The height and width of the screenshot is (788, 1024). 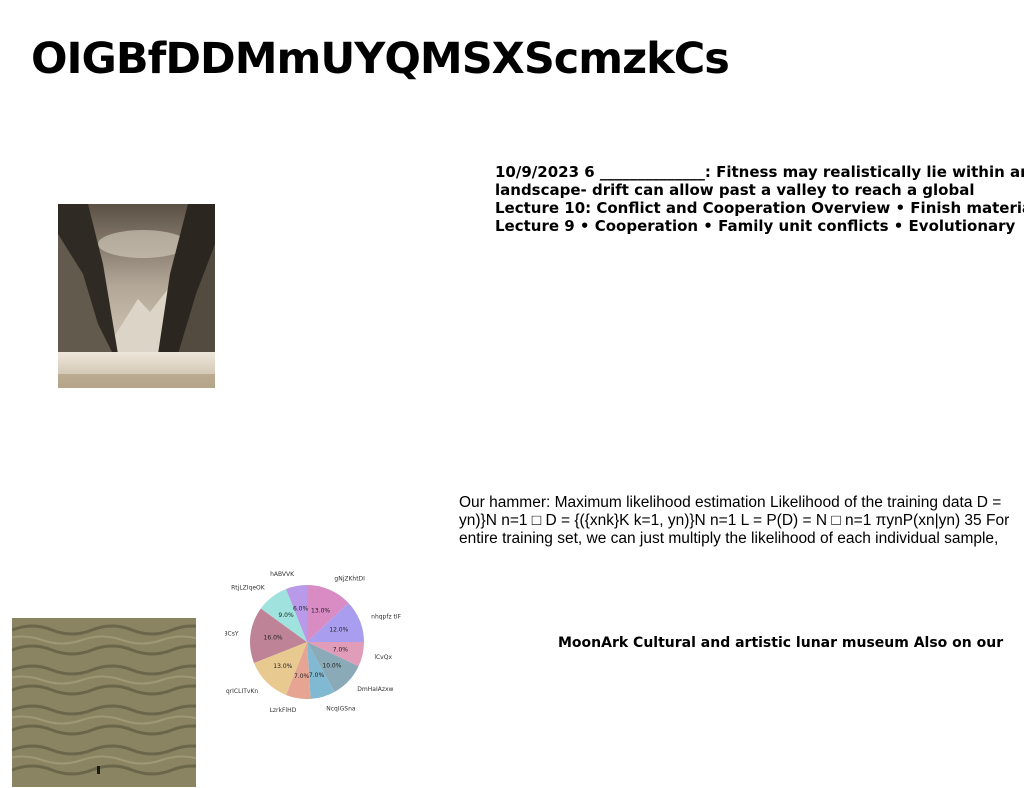 I want to click on pie-category-label: NcqIGSna, so click(x=341, y=708).